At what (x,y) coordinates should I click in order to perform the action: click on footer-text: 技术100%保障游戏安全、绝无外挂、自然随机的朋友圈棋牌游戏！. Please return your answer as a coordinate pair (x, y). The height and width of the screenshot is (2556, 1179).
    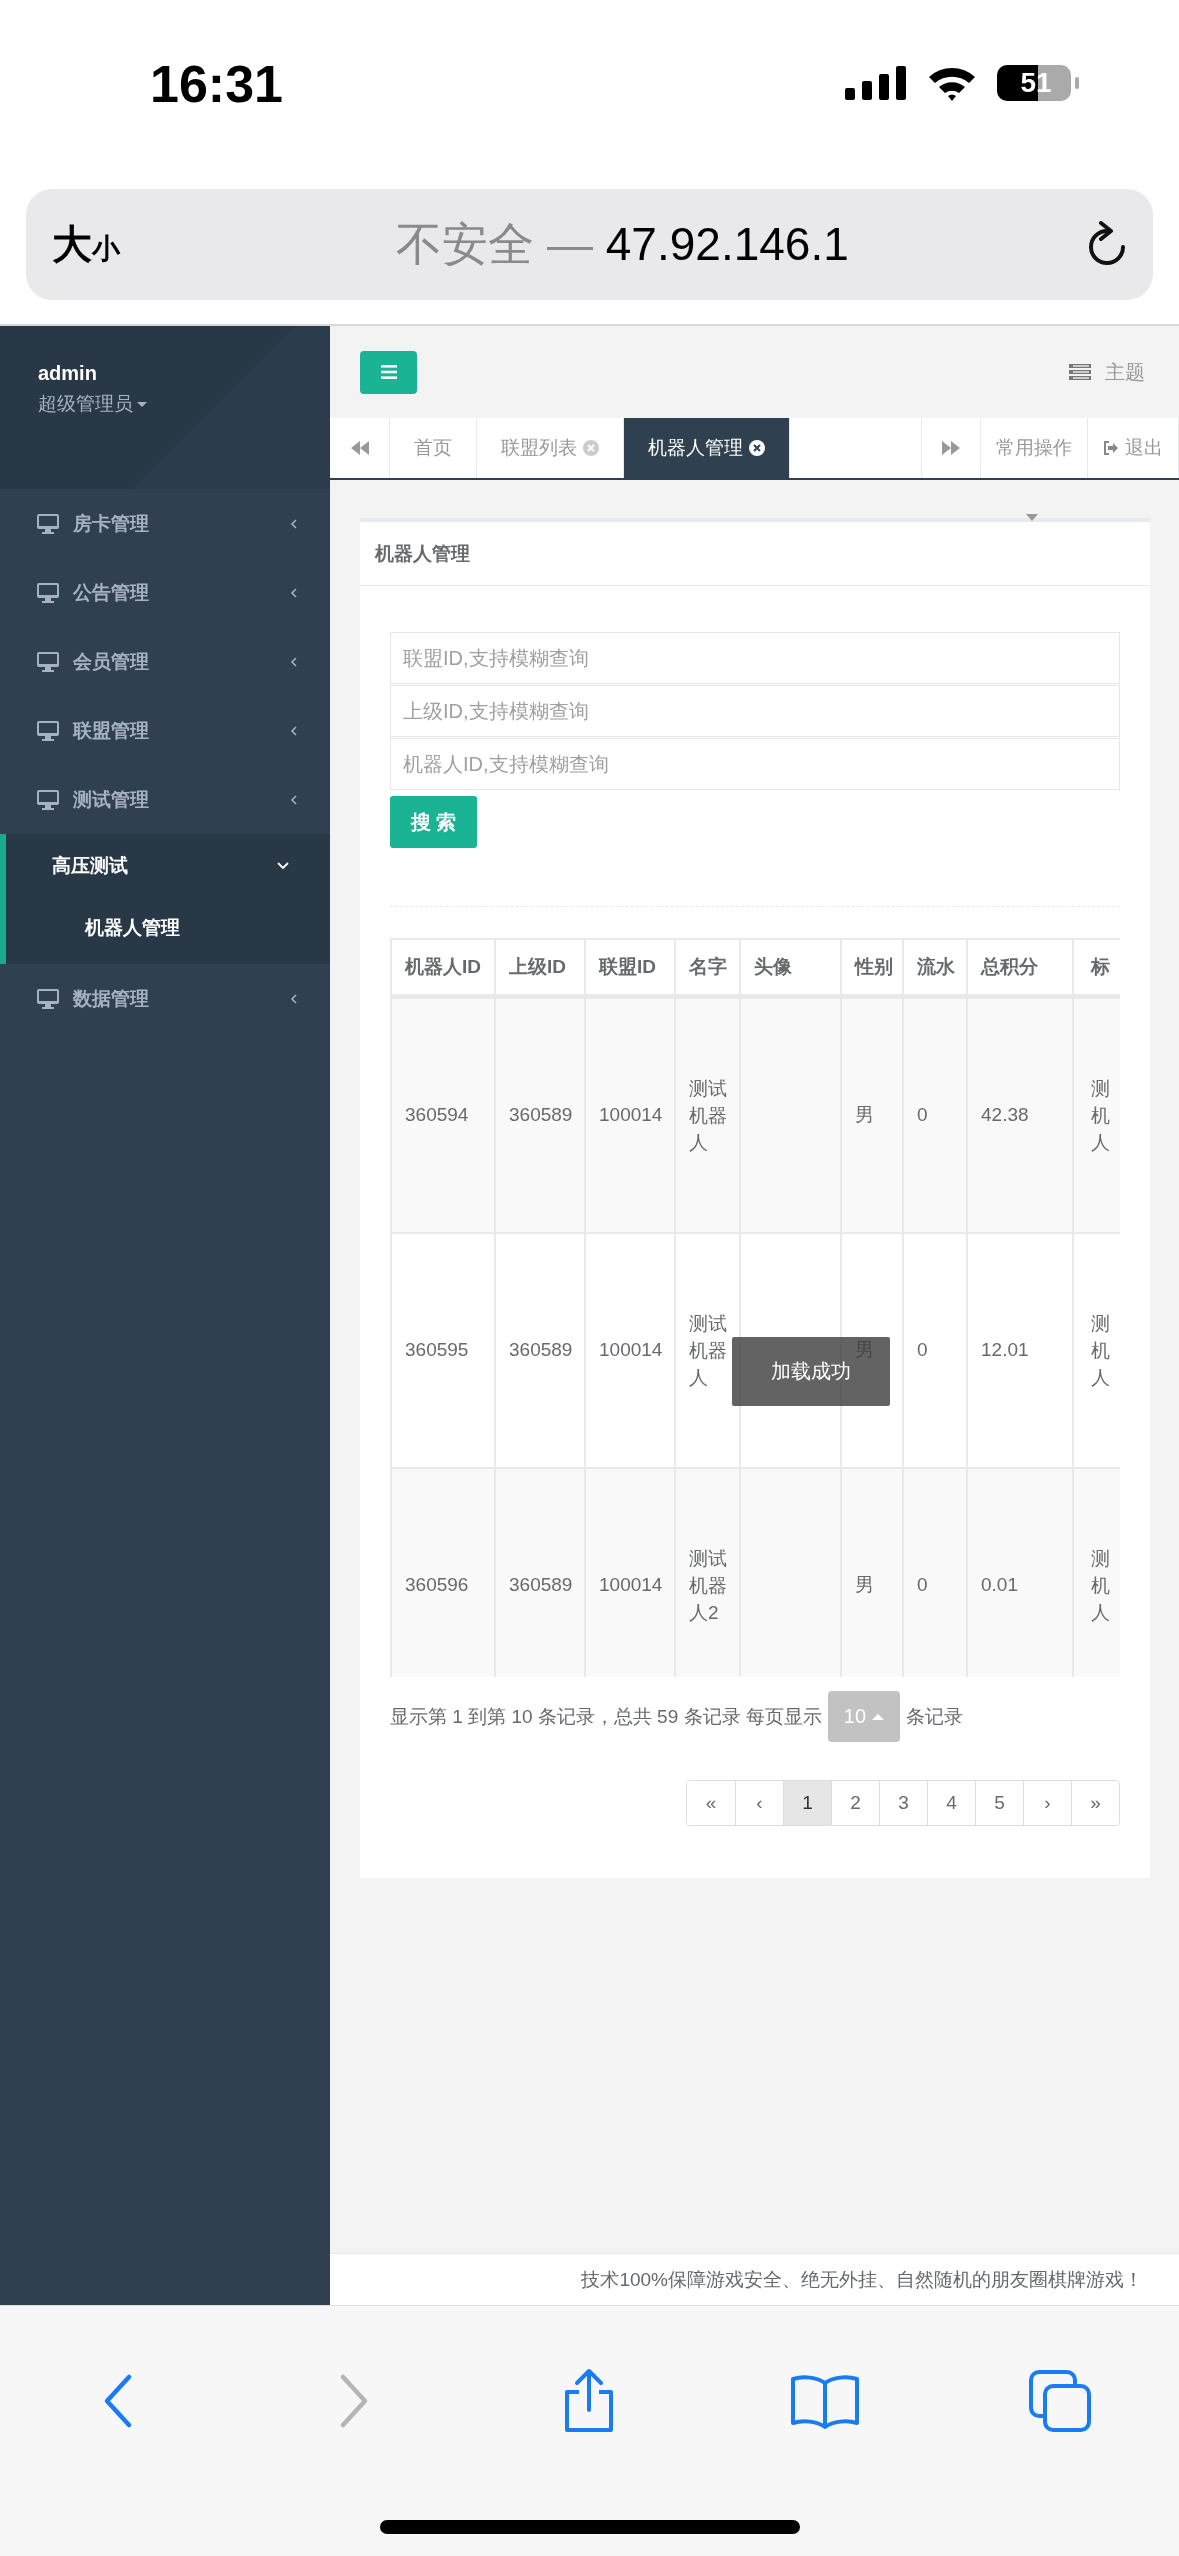
    Looking at the image, I should click on (862, 2279).